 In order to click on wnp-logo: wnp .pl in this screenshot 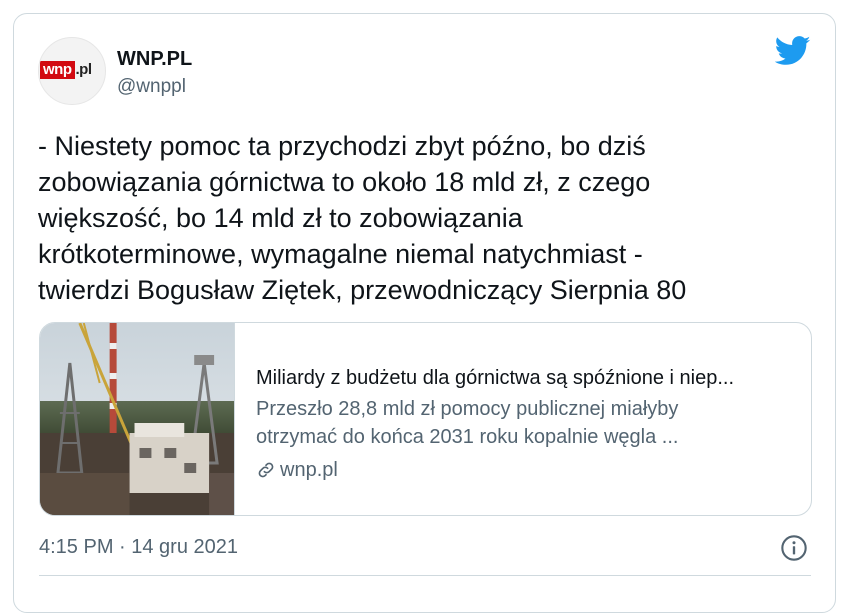, I will do `click(66, 70)`.